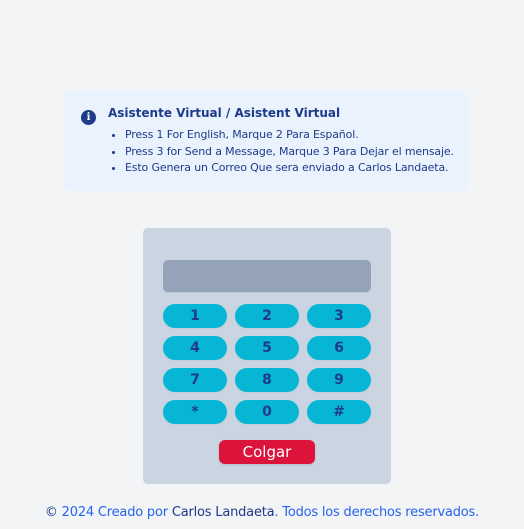 The image size is (524, 529). What do you see at coordinates (339, 348) in the screenshot?
I see `key-6: 6` at bounding box center [339, 348].